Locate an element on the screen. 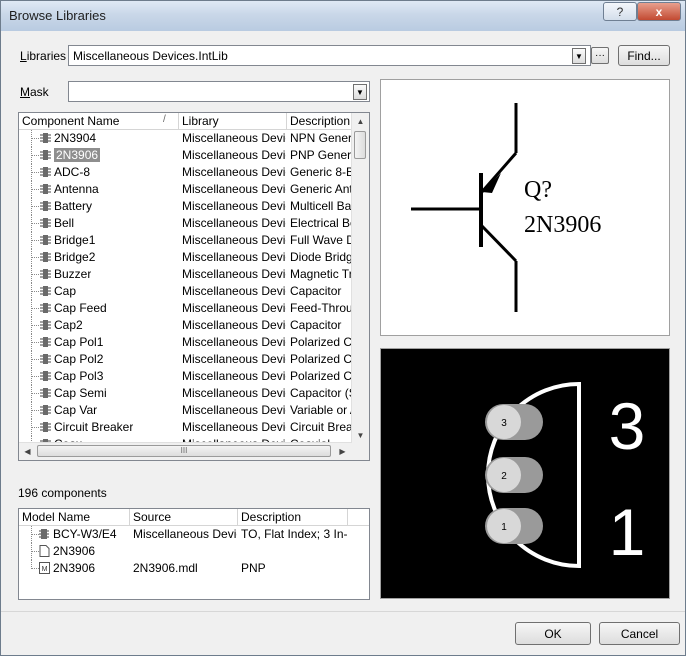 The height and width of the screenshot is (656, 686). component-row: Antenna Miscellaneous Devic Generic Ant is located at coordinates (194, 189).